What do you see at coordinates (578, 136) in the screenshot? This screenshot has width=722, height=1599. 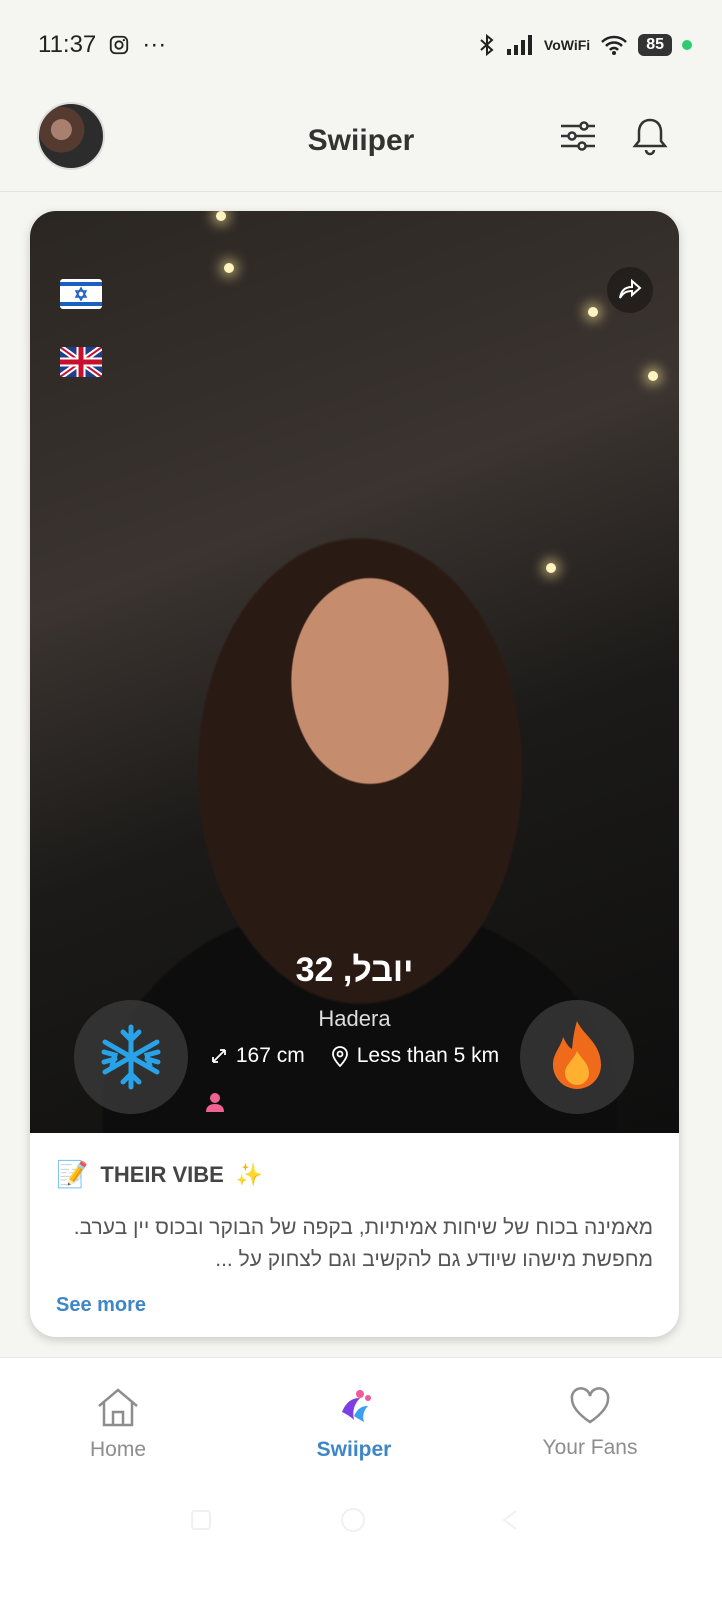 I see `filter-icon` at bounding box center [578, 136].